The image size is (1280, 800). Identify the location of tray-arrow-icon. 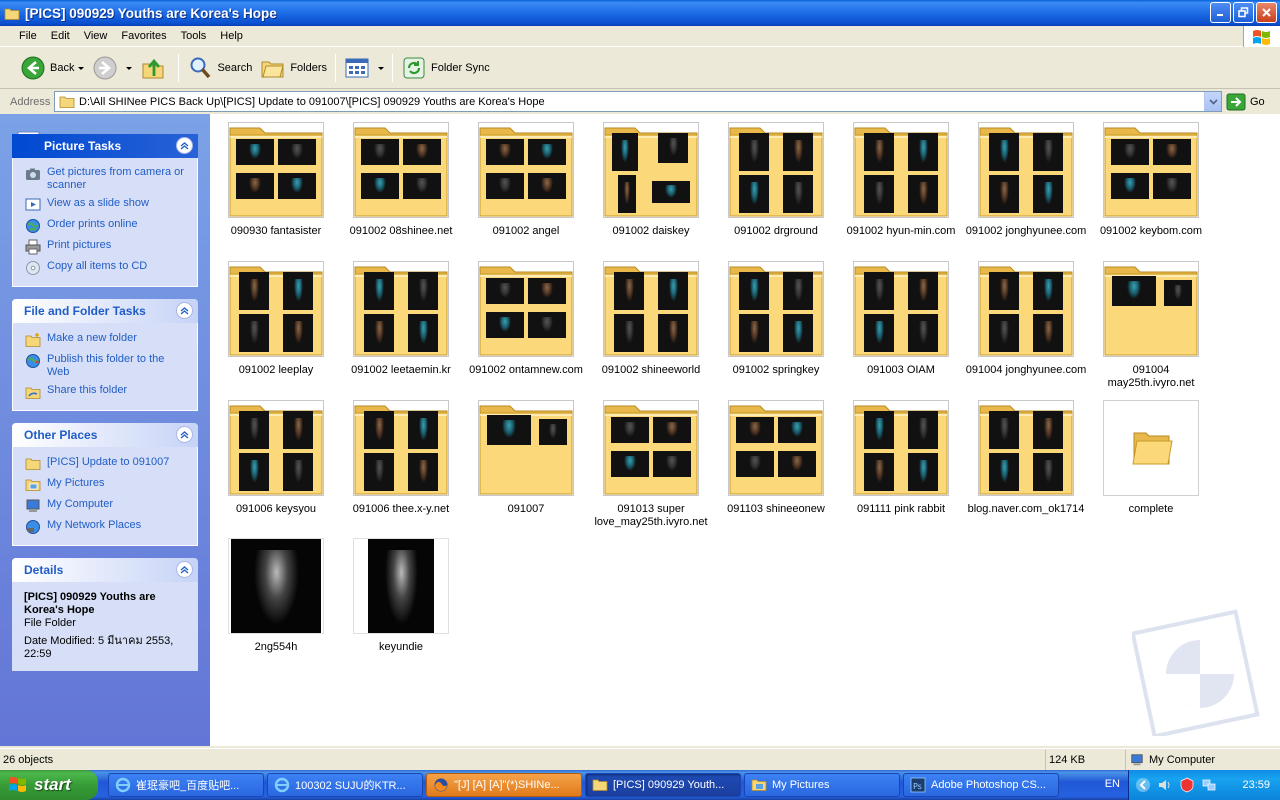
(1143, 785).